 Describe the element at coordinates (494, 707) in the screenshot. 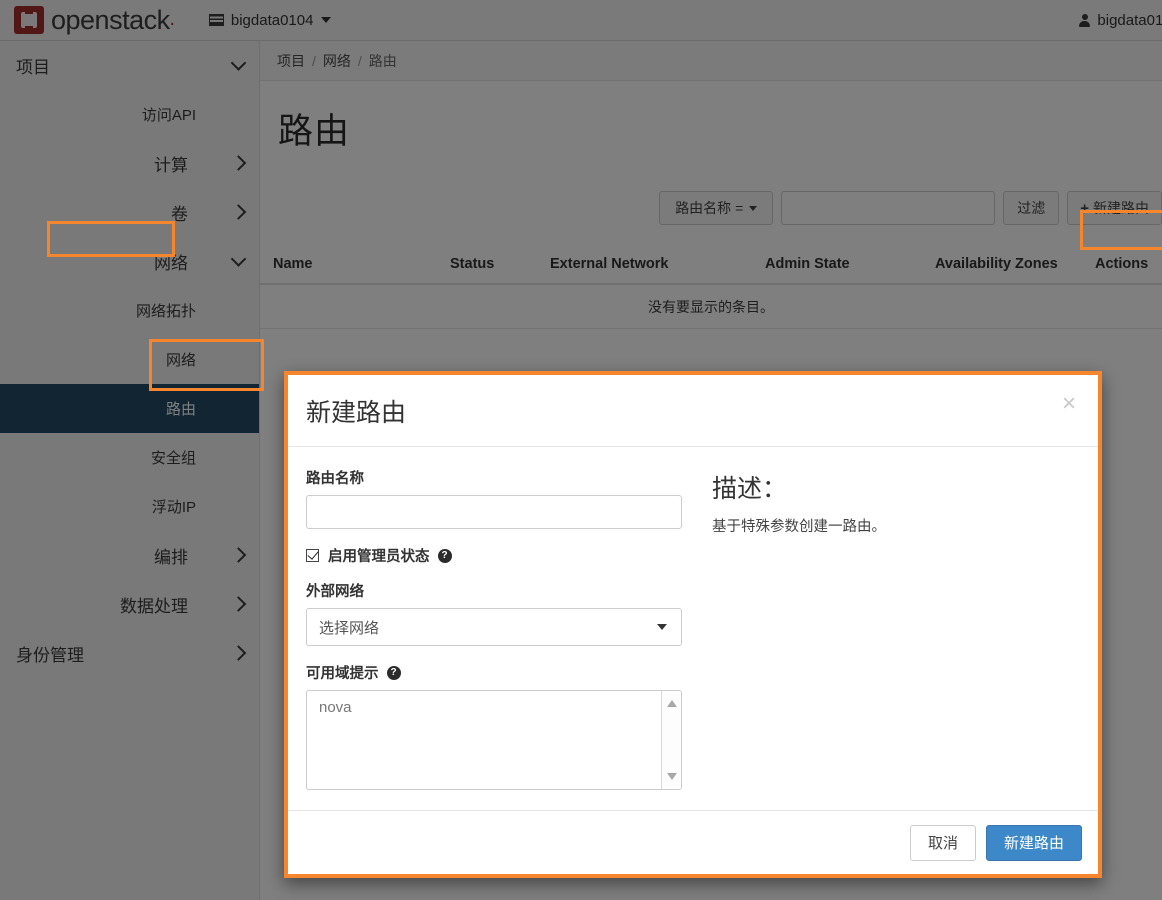

I see `list-item: nova` at that location.